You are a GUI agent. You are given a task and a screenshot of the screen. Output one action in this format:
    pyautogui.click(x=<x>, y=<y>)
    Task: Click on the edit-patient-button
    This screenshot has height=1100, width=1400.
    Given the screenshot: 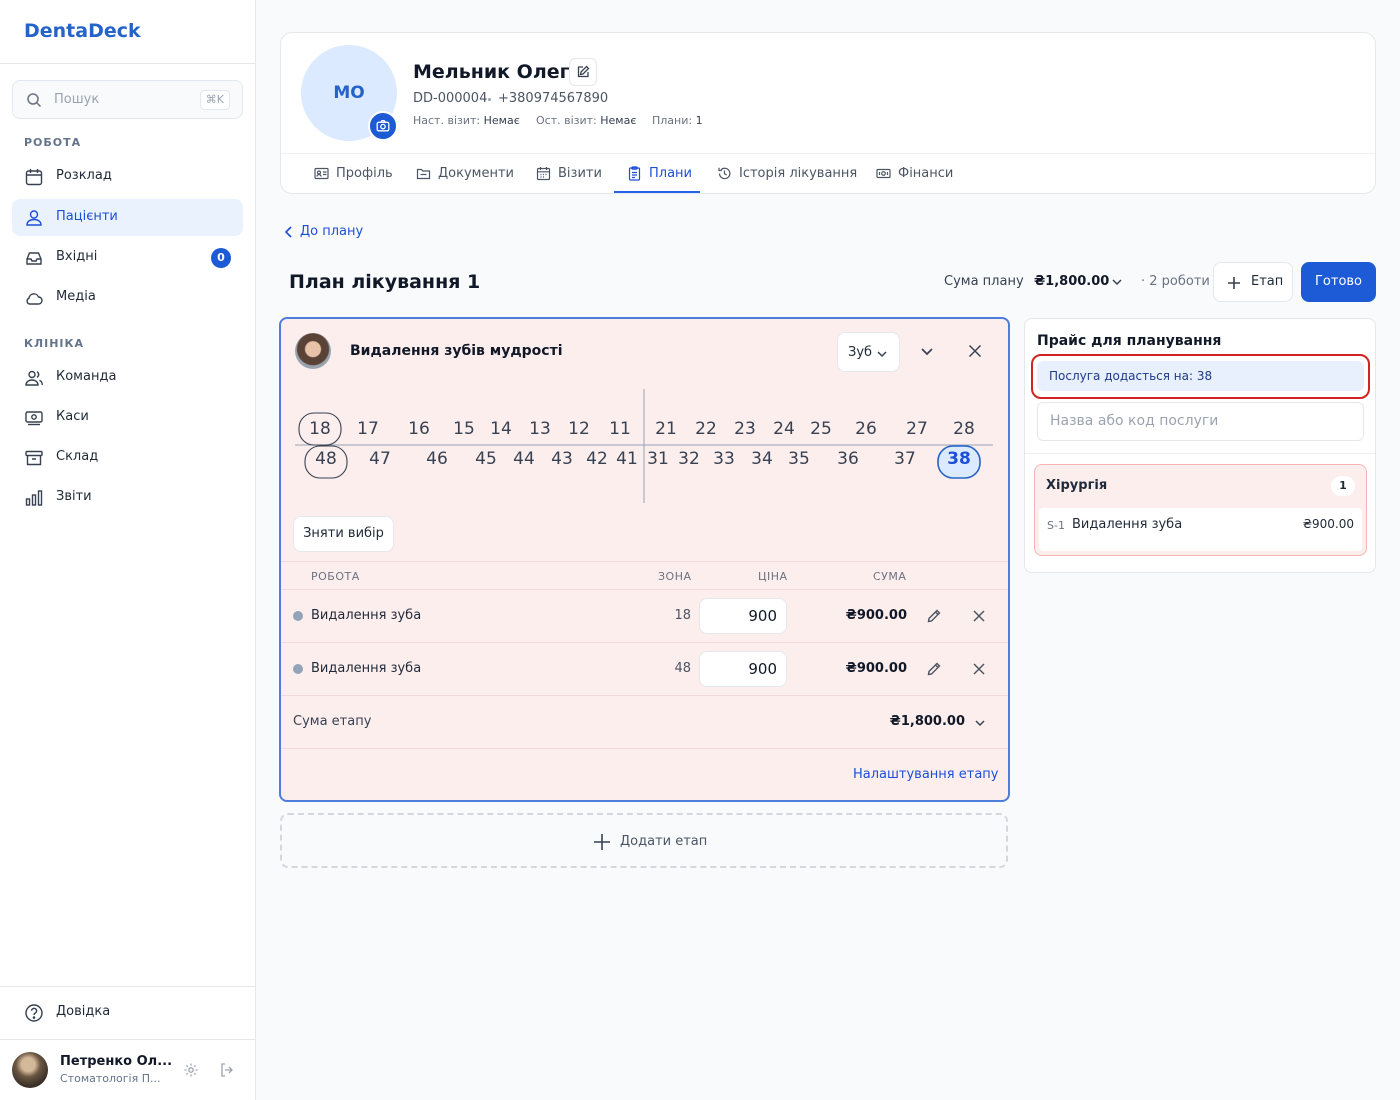 What is the action you would take?
    pyautogui.click(x=583, y=72)
    